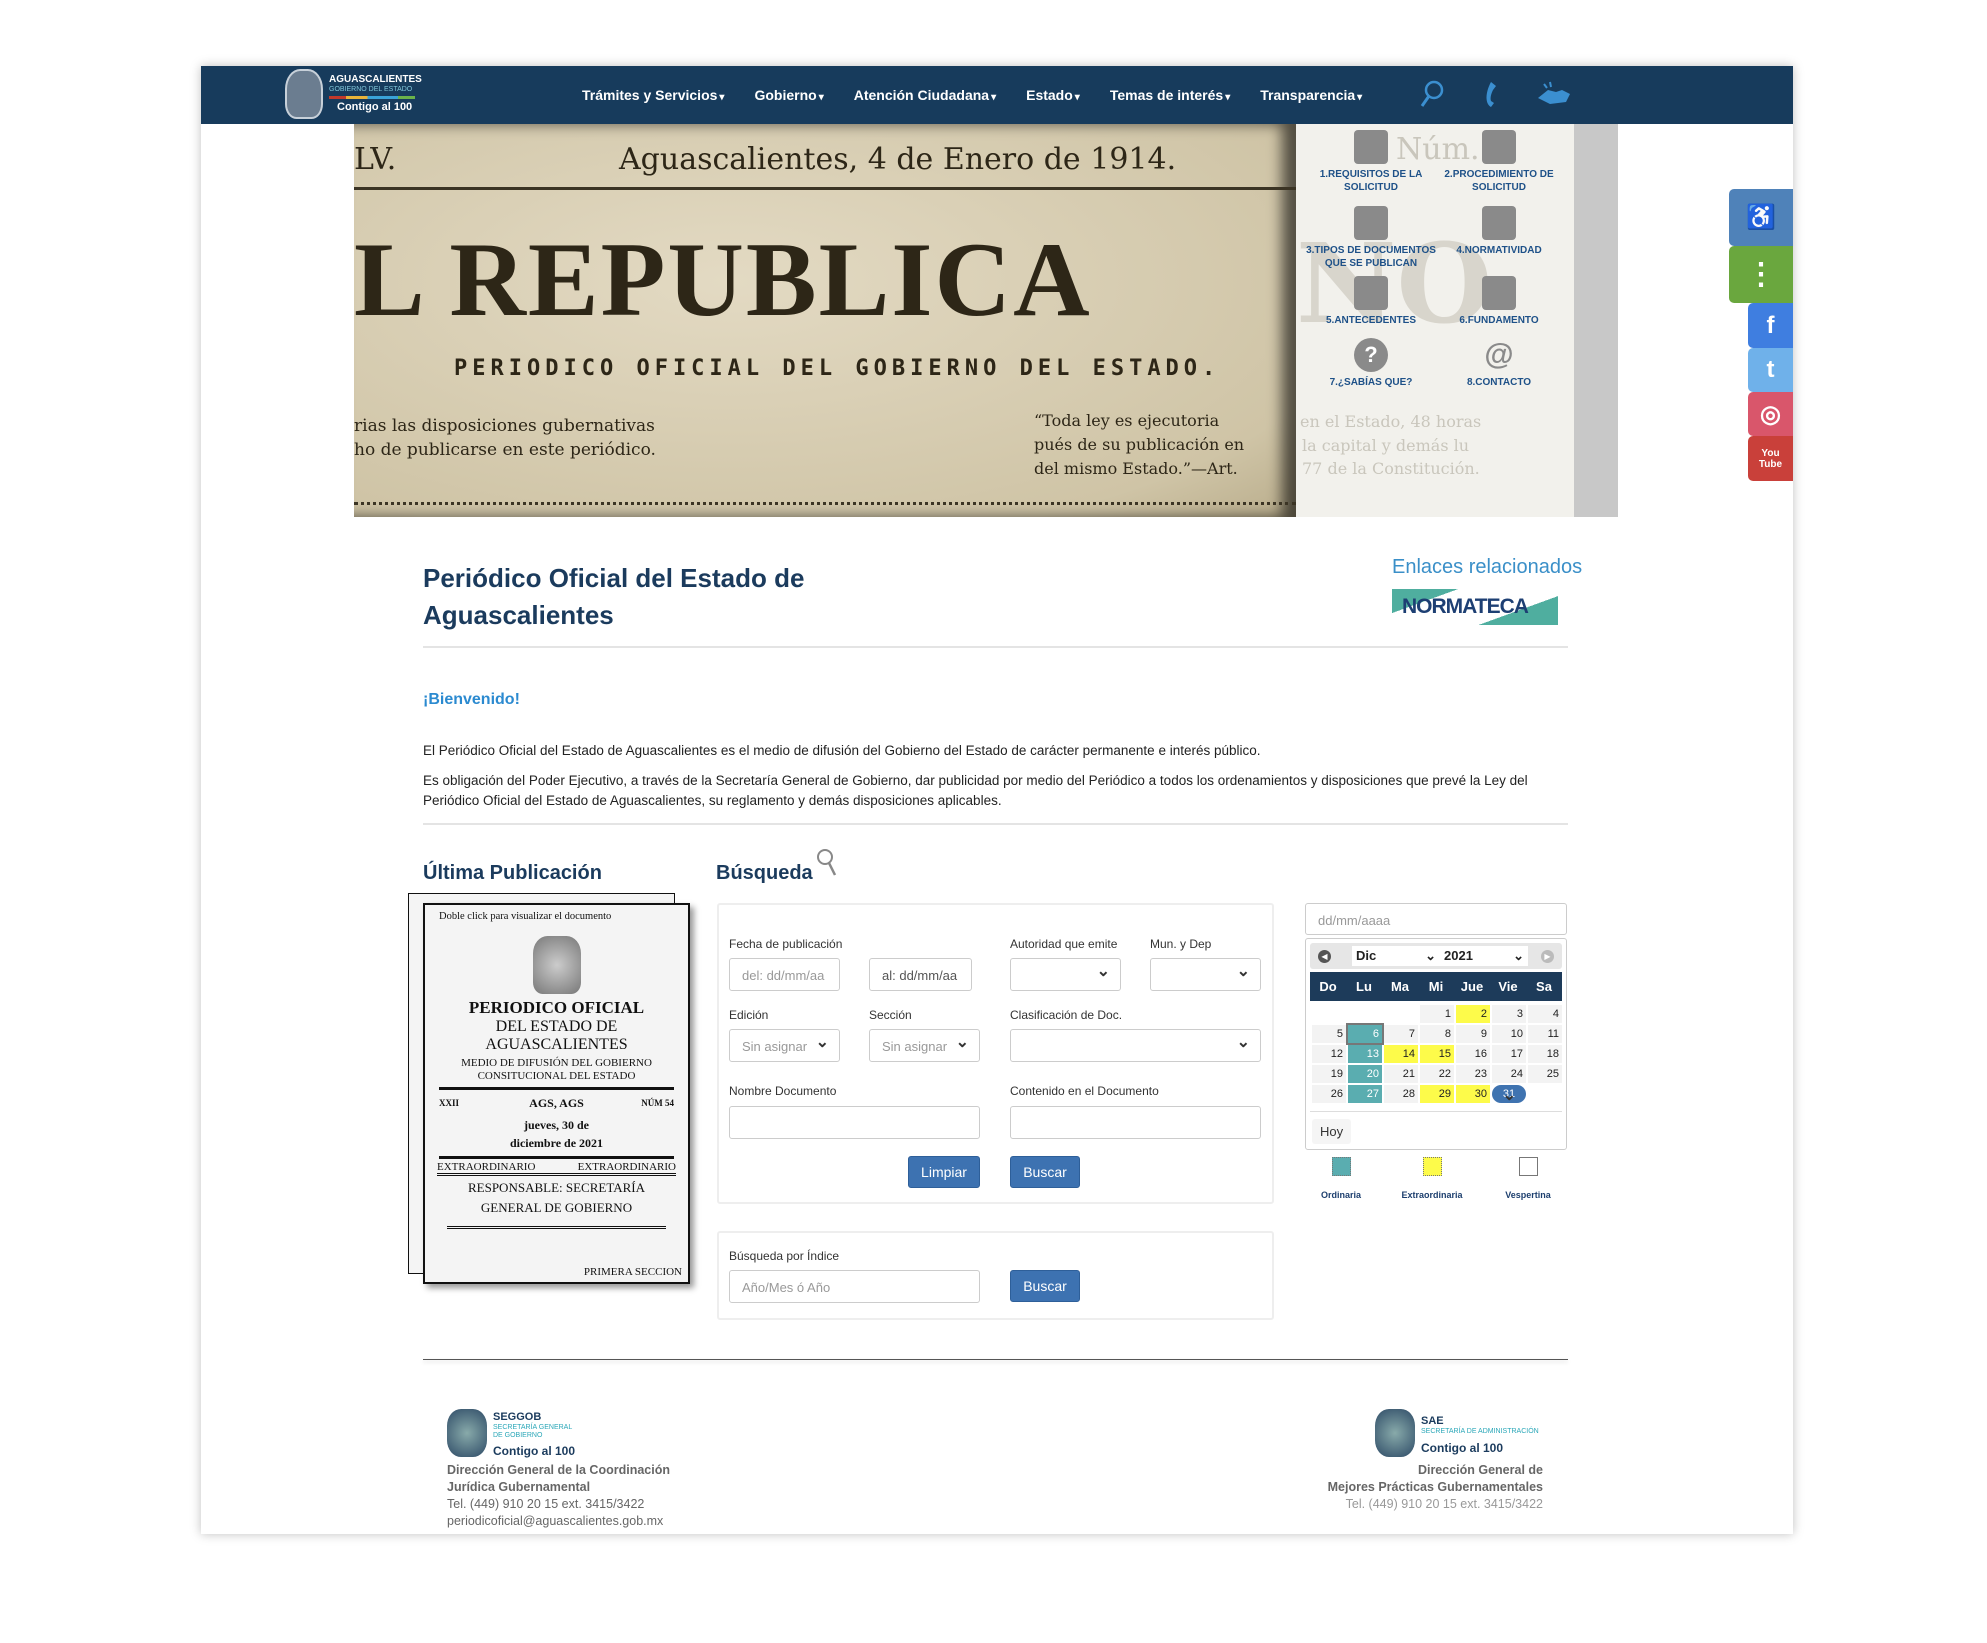  I want to click on calendar-day: 17, so click(1509, 1054).